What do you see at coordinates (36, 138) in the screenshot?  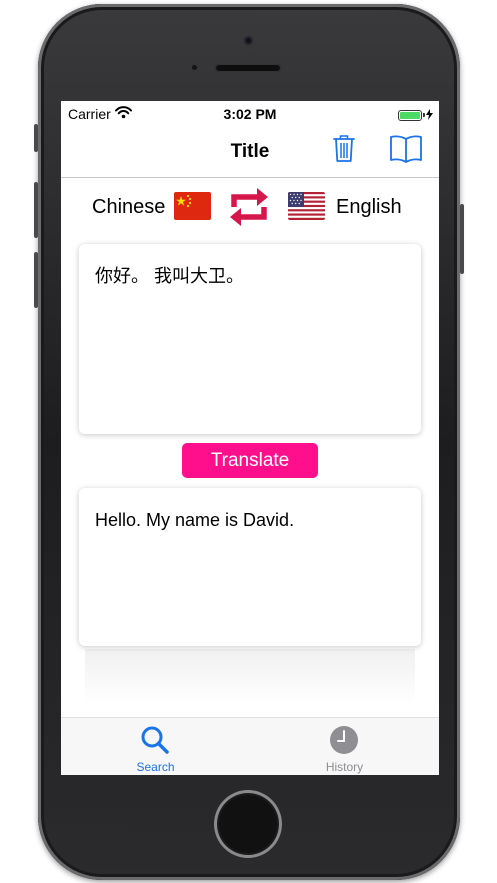 I see `mute-switch` at bounding box center [36, 138].